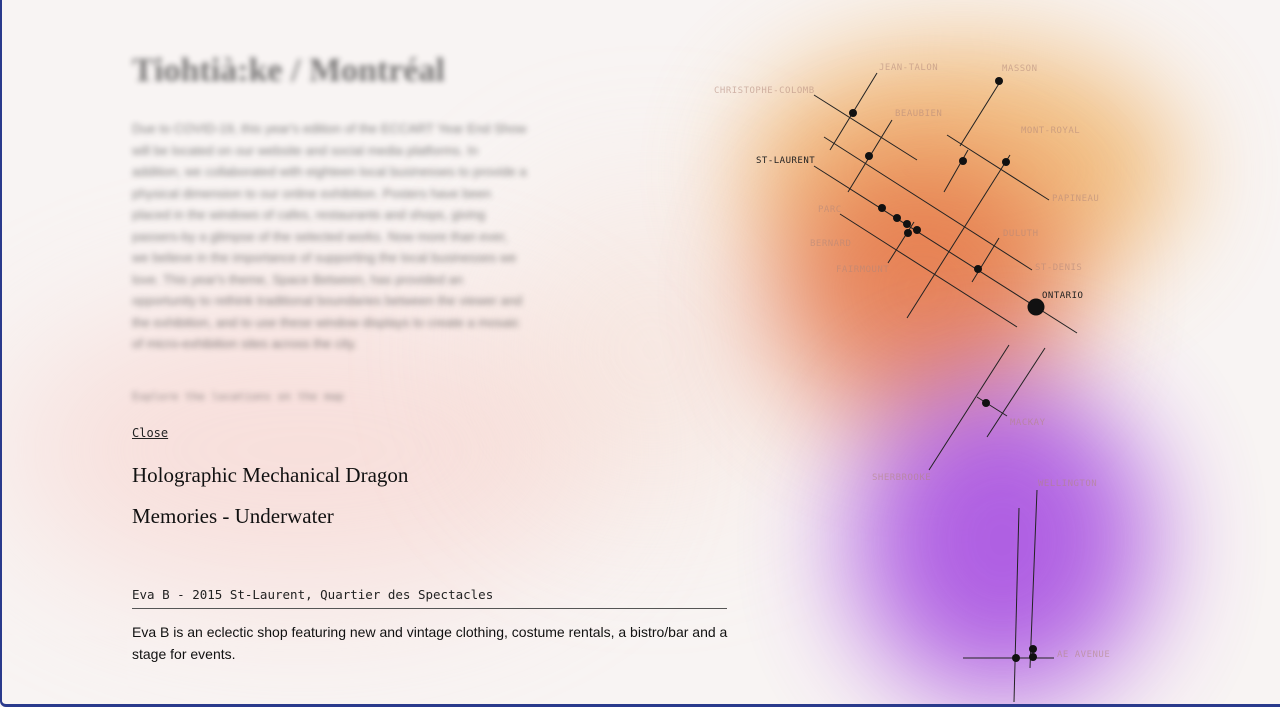  Describe the element at coordinates (1075, 199) in the screenshot. I see `street-label: PAPINEAU` at that location.